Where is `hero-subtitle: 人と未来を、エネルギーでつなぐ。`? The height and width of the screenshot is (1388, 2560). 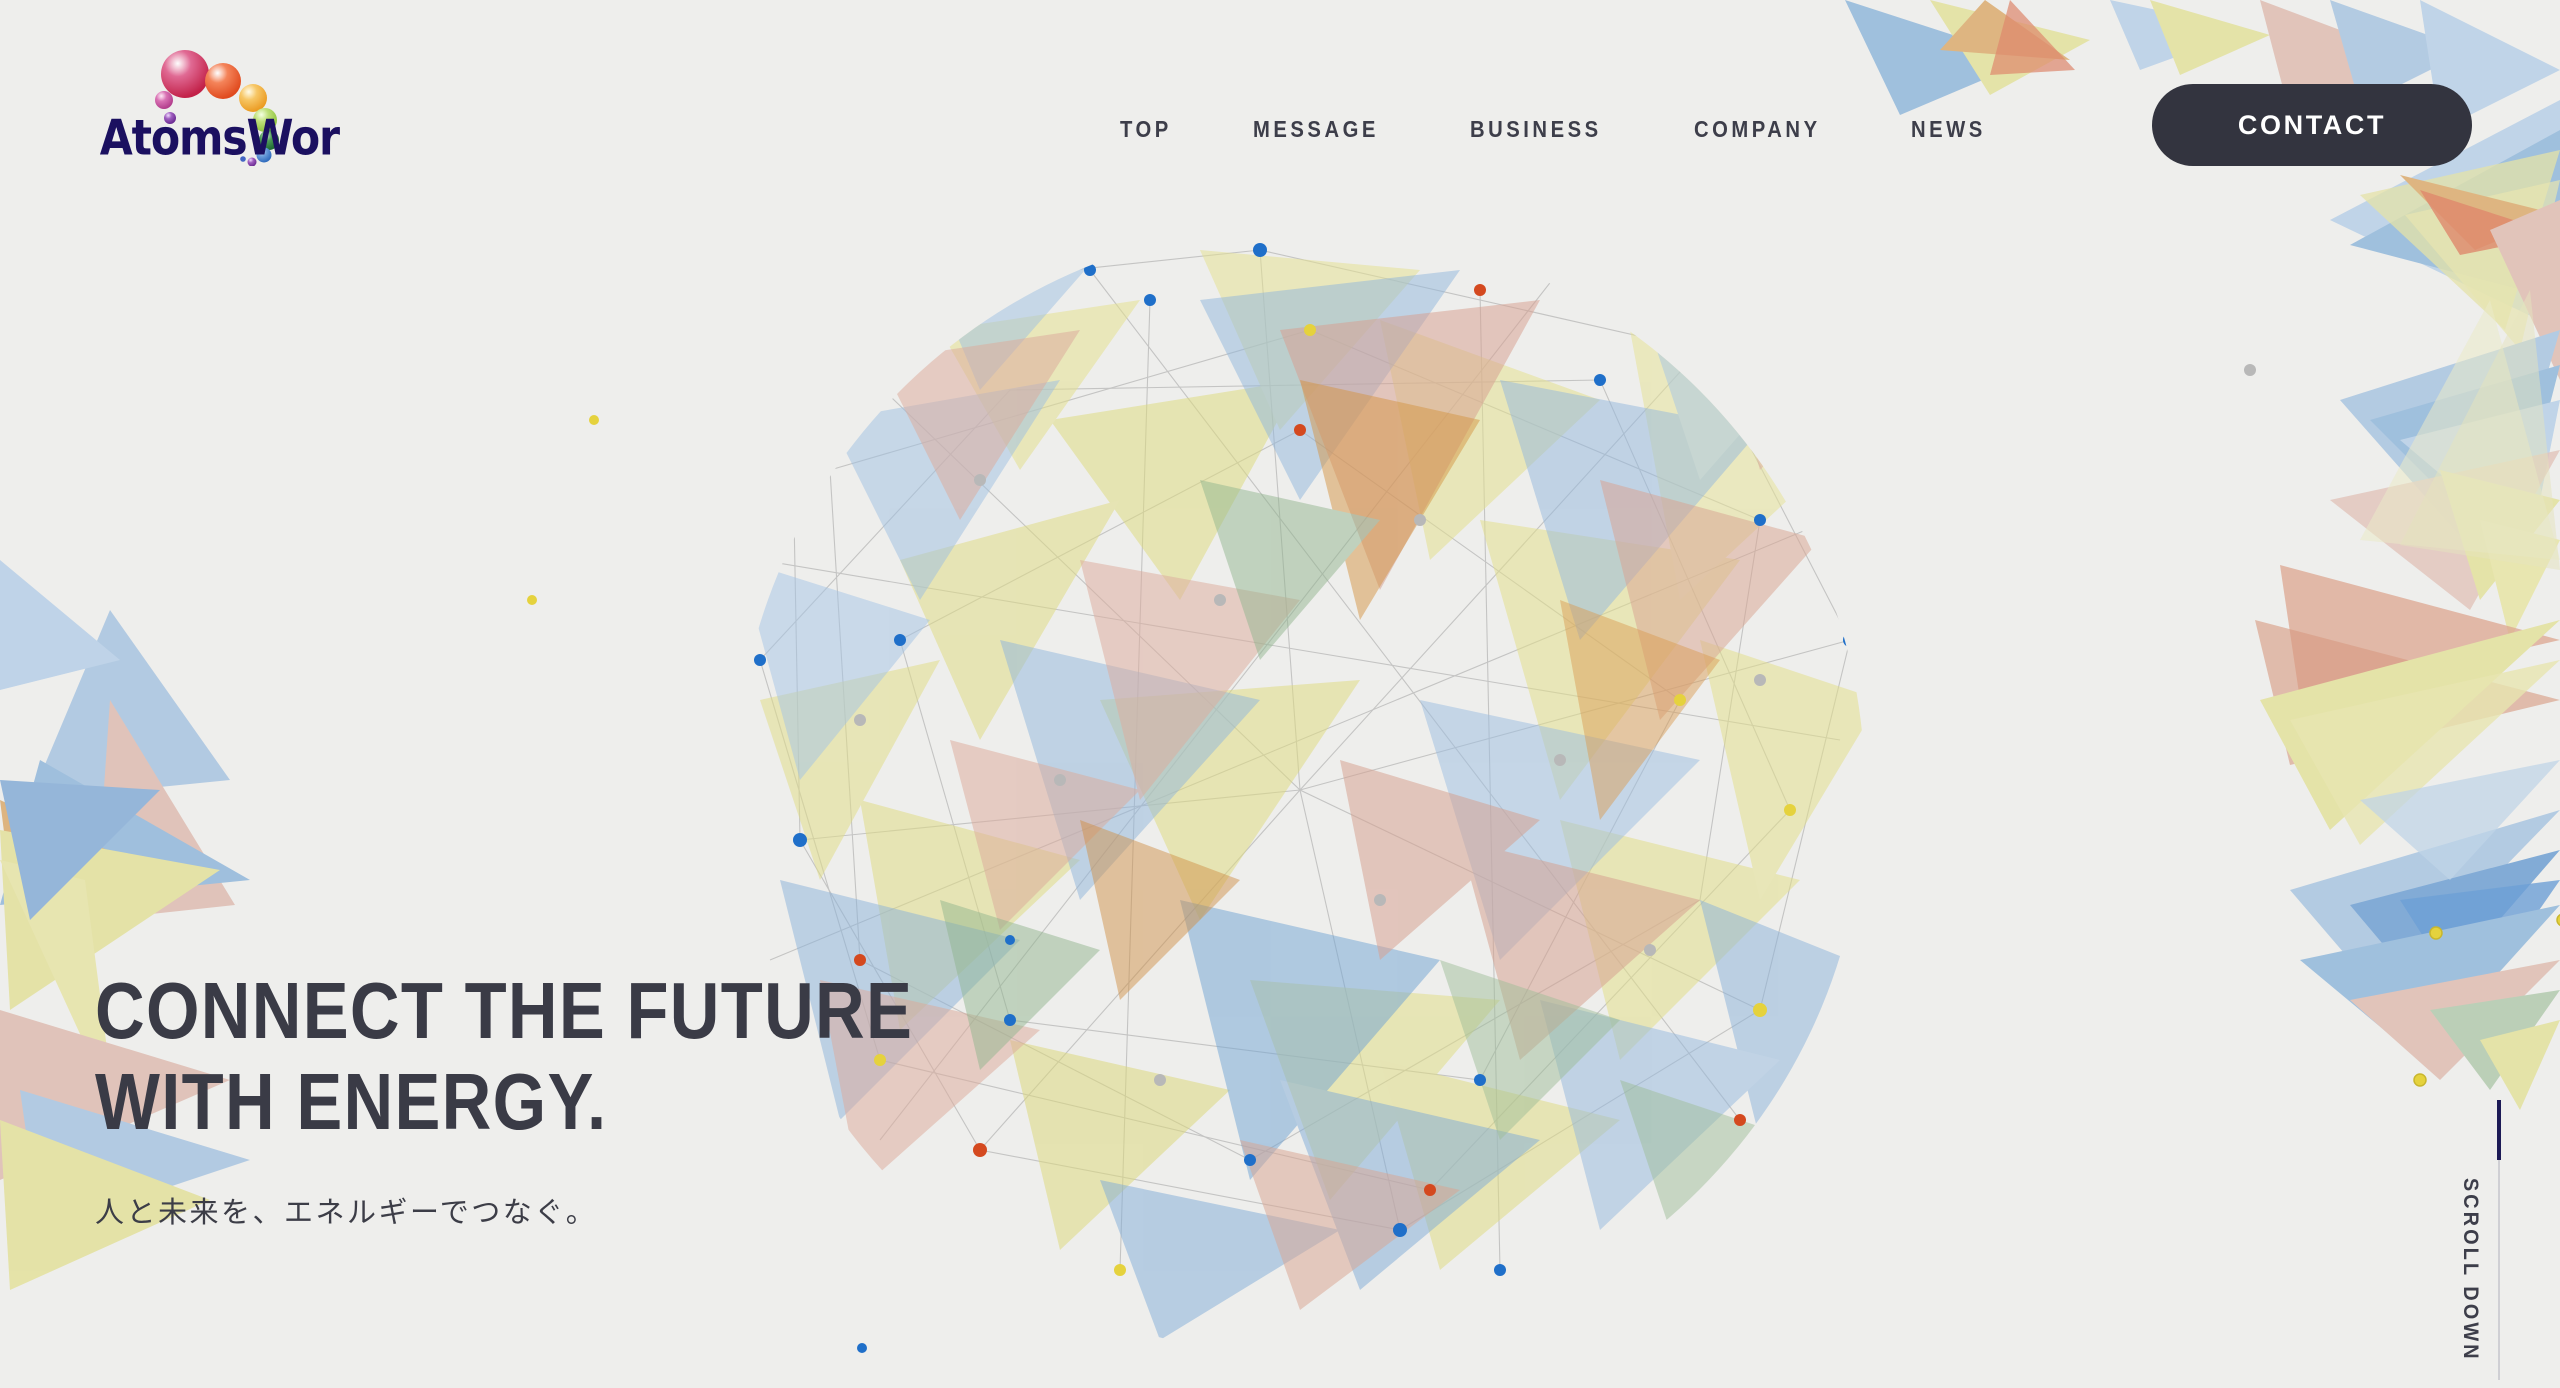 hero-subtitle: 人と未来を、エネルギーでつなぐ。 is located at coordinates (346, 1212).